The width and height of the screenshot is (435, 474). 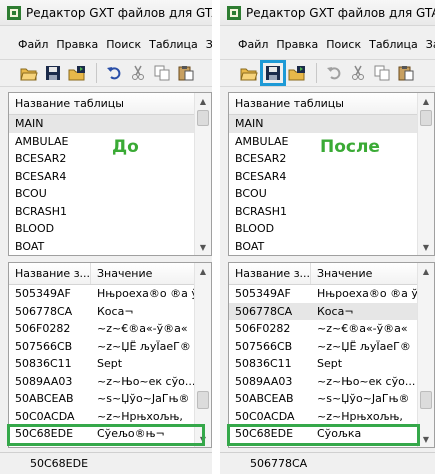 I want to click on toolbar-separator, so click(x=96, y=73).